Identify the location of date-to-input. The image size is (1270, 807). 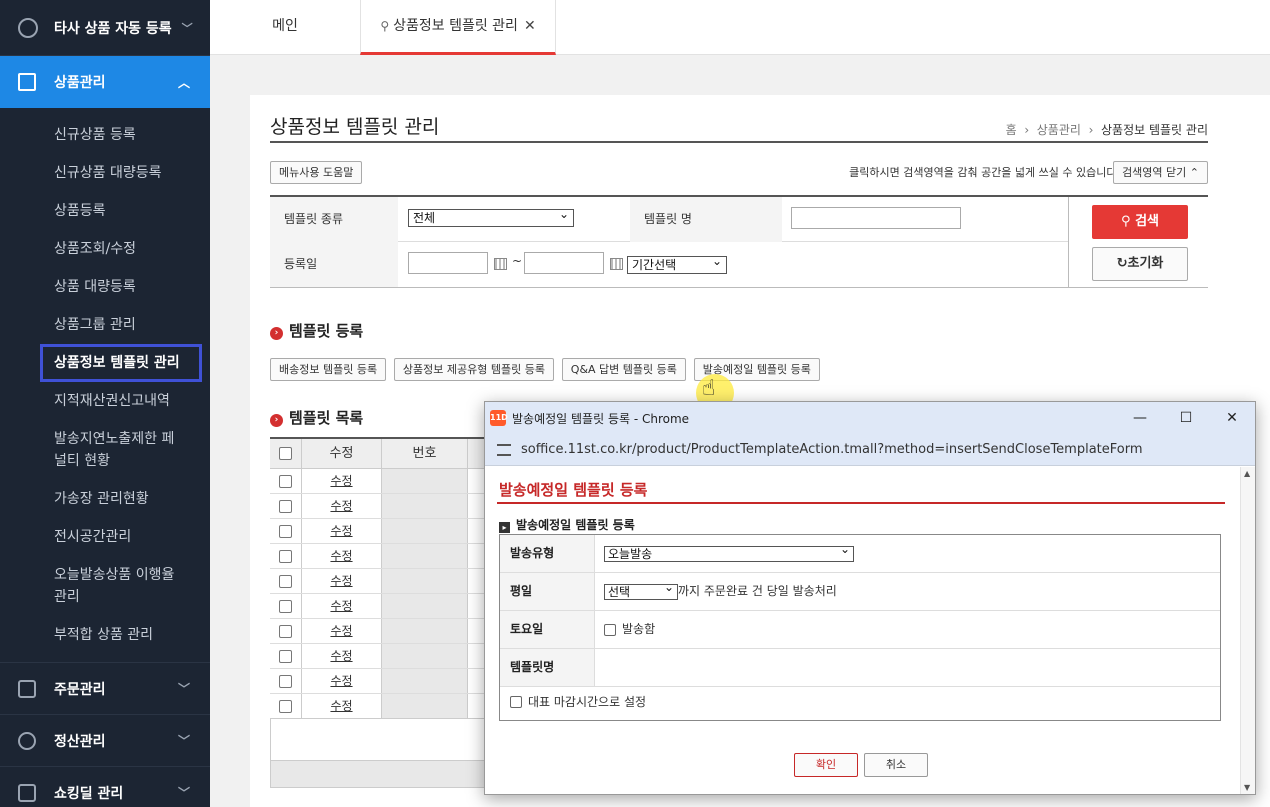
(564, 263).